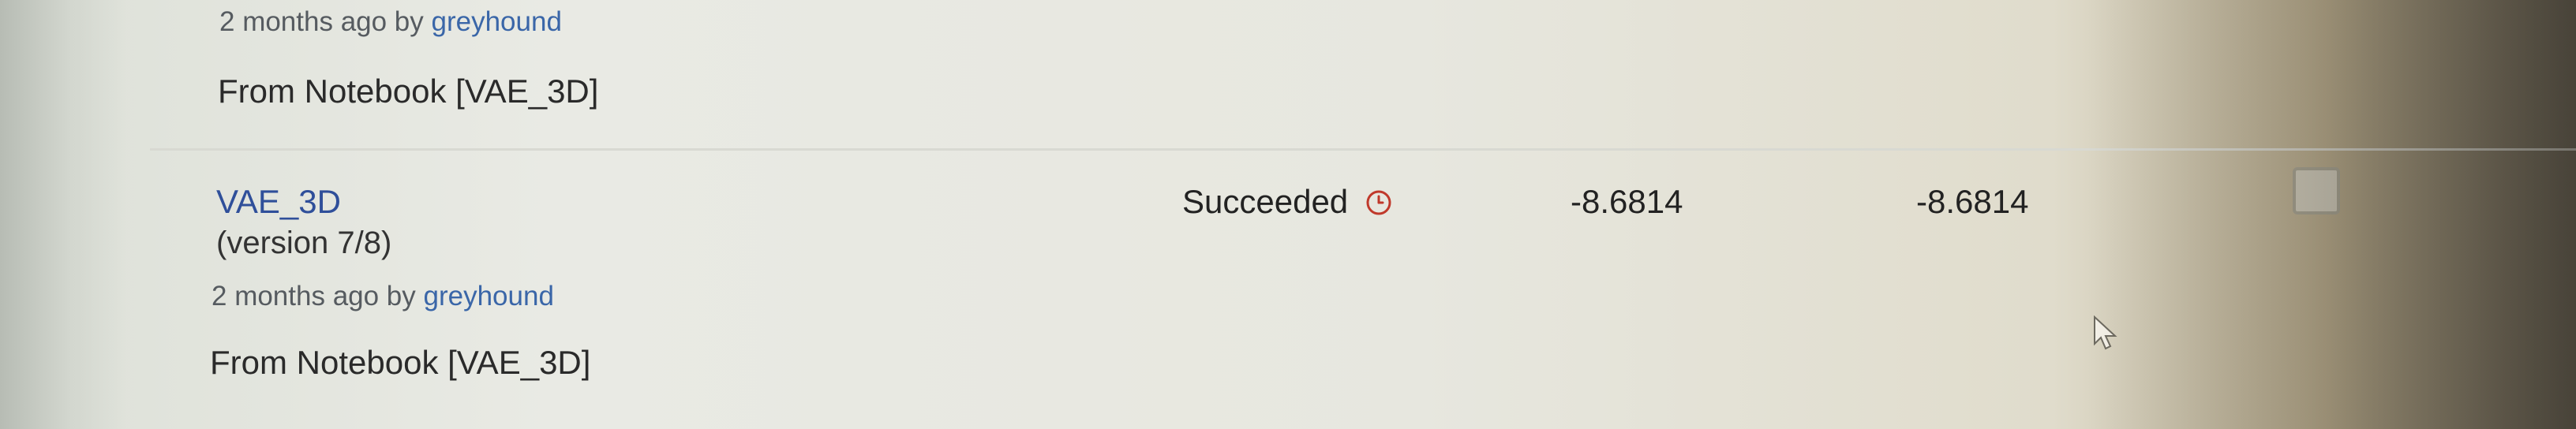 This screenshot has height=429, width=2576. Describe the element at coordinates (1378, 200) in the screenshot. I see `clock-icon` at that location.